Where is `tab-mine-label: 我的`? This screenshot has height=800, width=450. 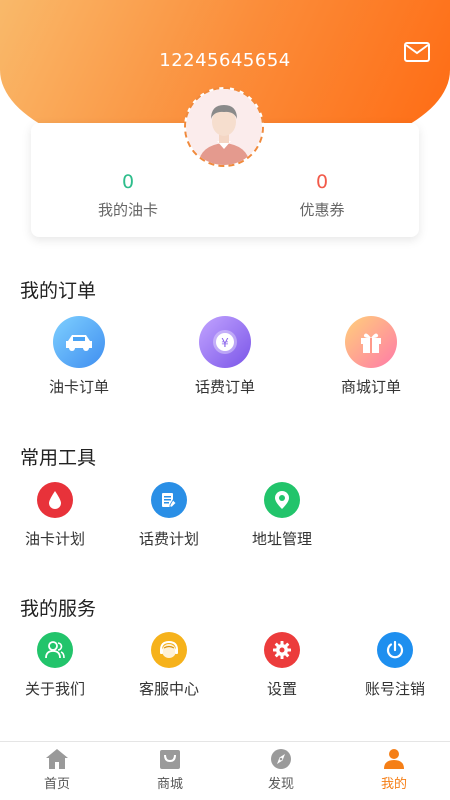 tab-mine-label: 我的 is located at coordinates (393, 784).